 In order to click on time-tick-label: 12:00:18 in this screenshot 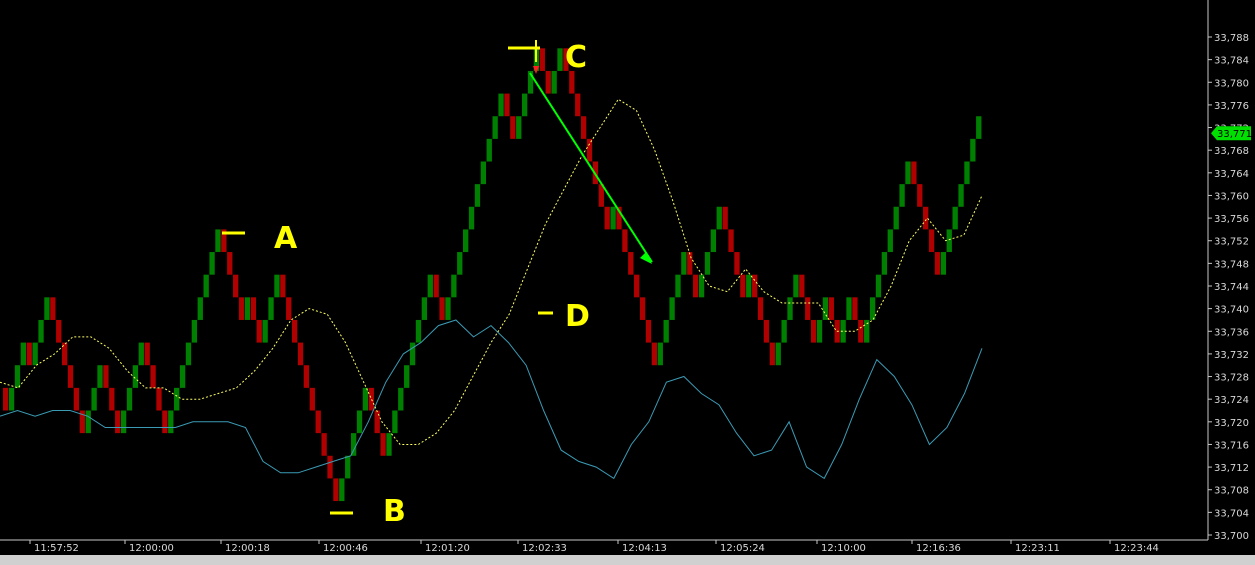, I will do `click(247, 548)`.